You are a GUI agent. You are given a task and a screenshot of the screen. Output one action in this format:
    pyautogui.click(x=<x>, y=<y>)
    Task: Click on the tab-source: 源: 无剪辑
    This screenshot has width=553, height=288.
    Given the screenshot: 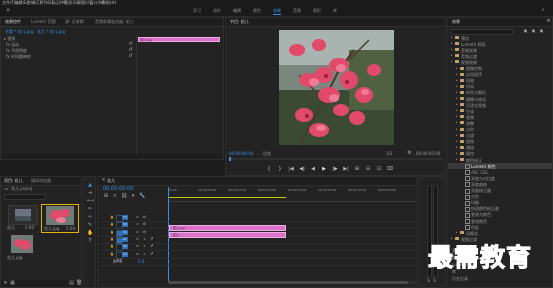 What is the action you would take?
    pyautogui.click(x=74, y=22)
    